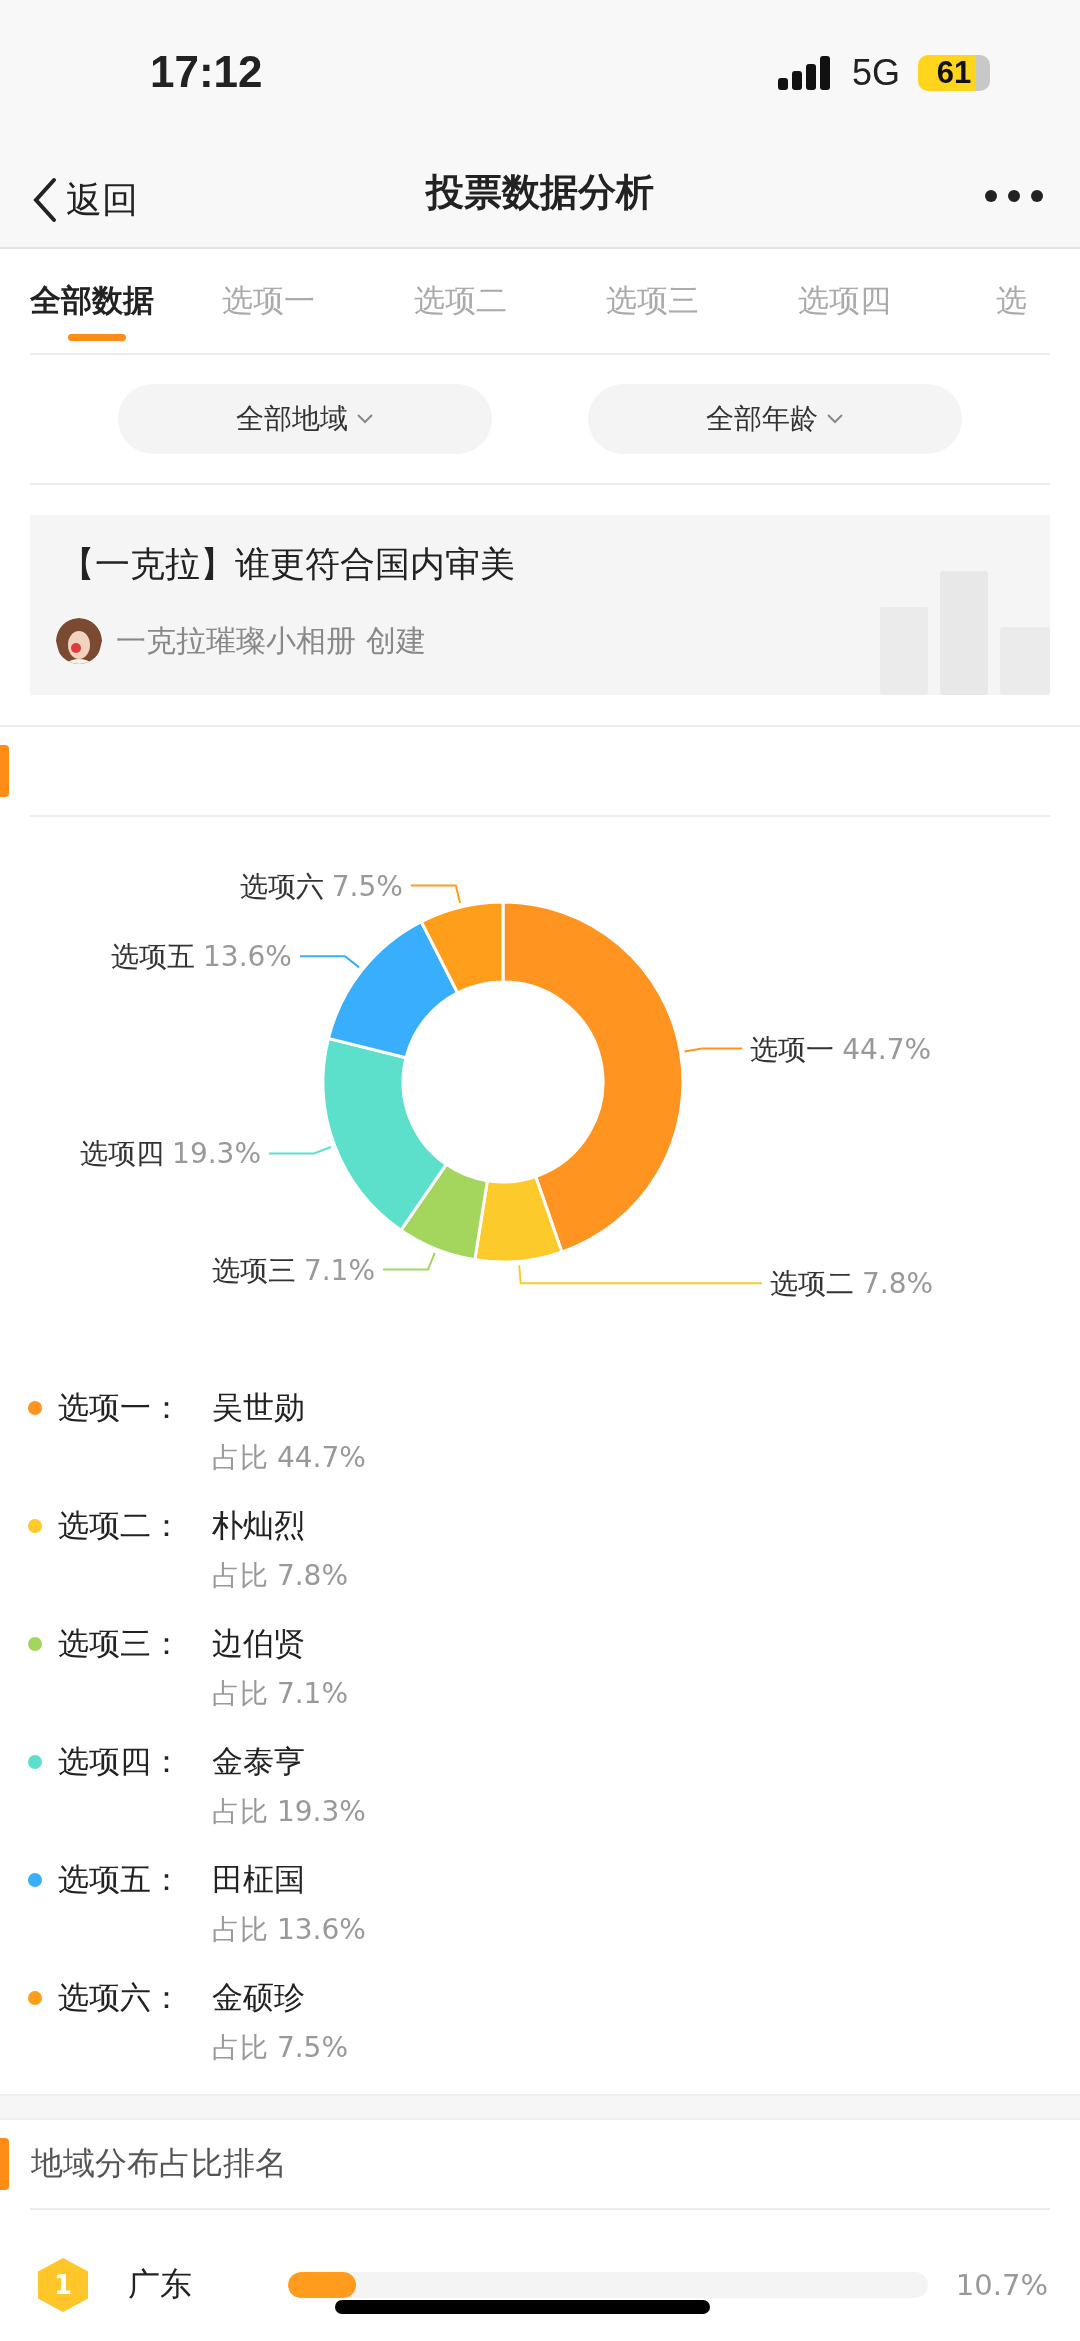 The height and width of the screenshot is (2341, 1080). I want to click on tab: 选项四, so click(894, 301).